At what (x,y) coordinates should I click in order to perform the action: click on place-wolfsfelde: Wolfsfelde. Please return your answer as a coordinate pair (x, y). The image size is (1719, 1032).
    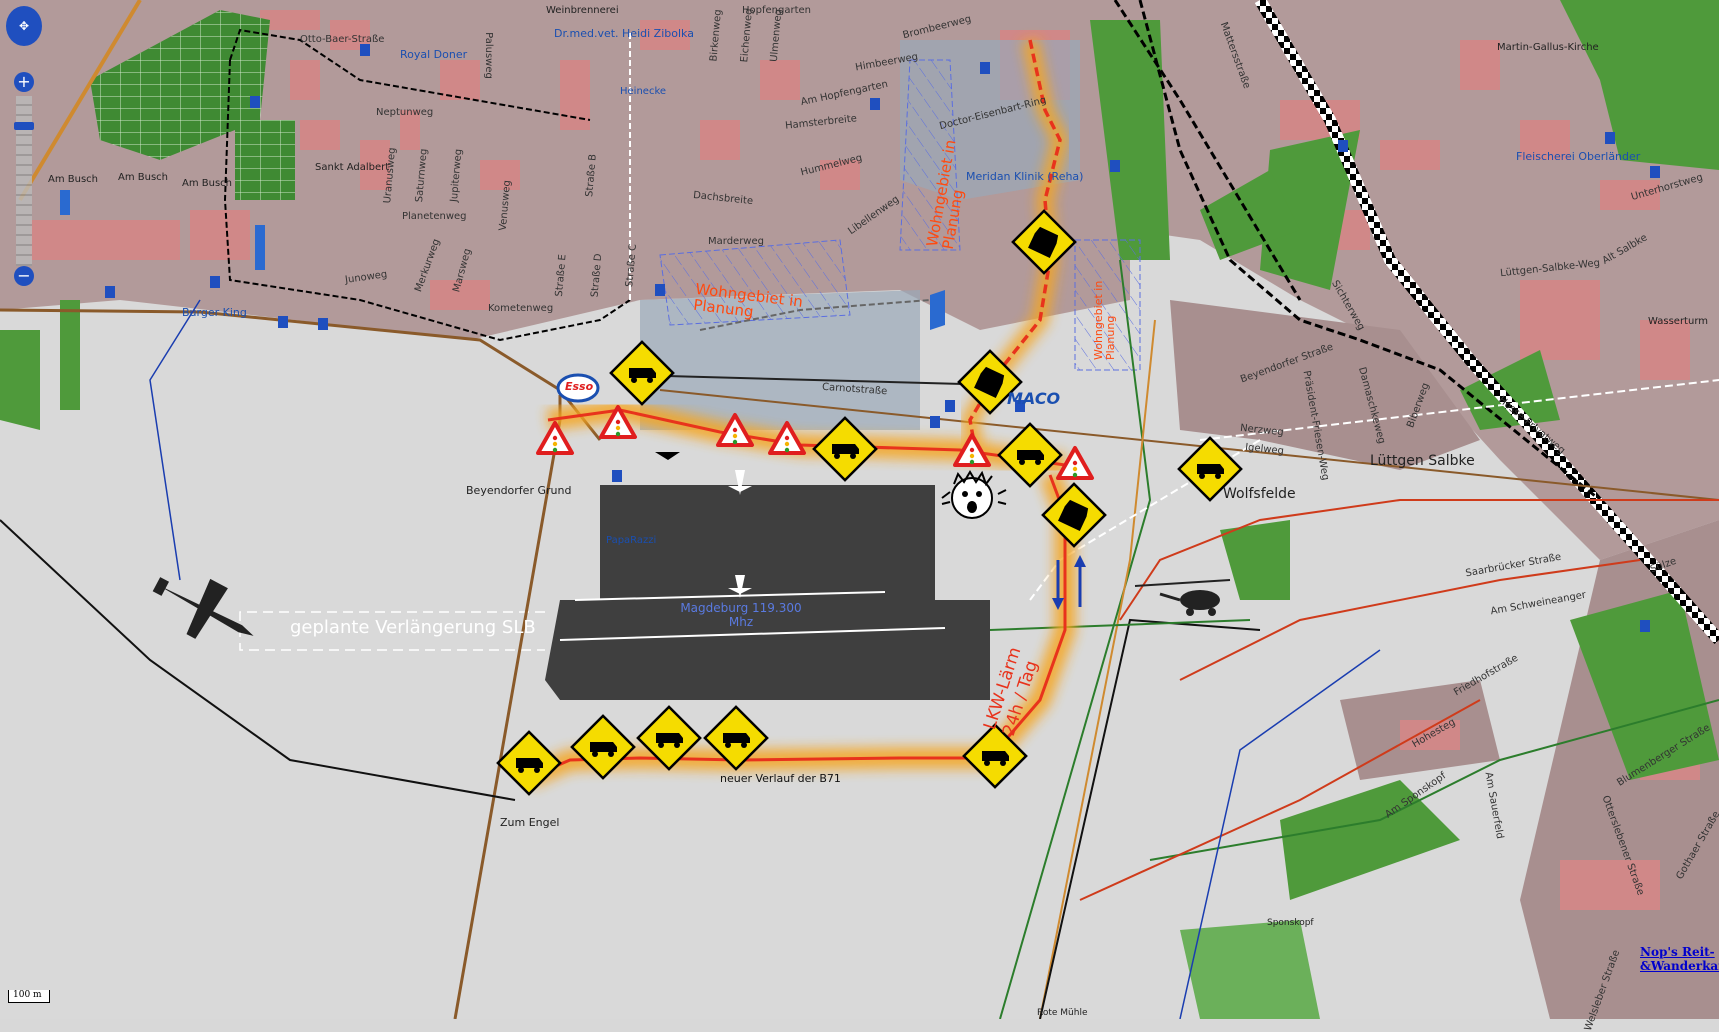
    Looking at the image, I should click on (1259, 494).